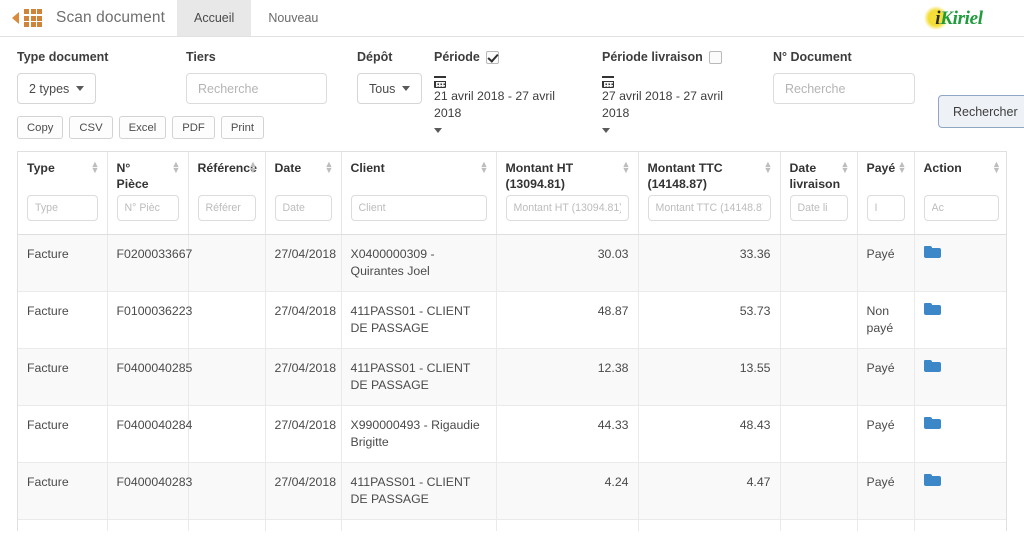 This screenshot has height=547, width=1024. What do you see at coordinates (148, 525) in the screenshot?
I see `cell-piece: F0100036222` at bounding box center [148, 525].